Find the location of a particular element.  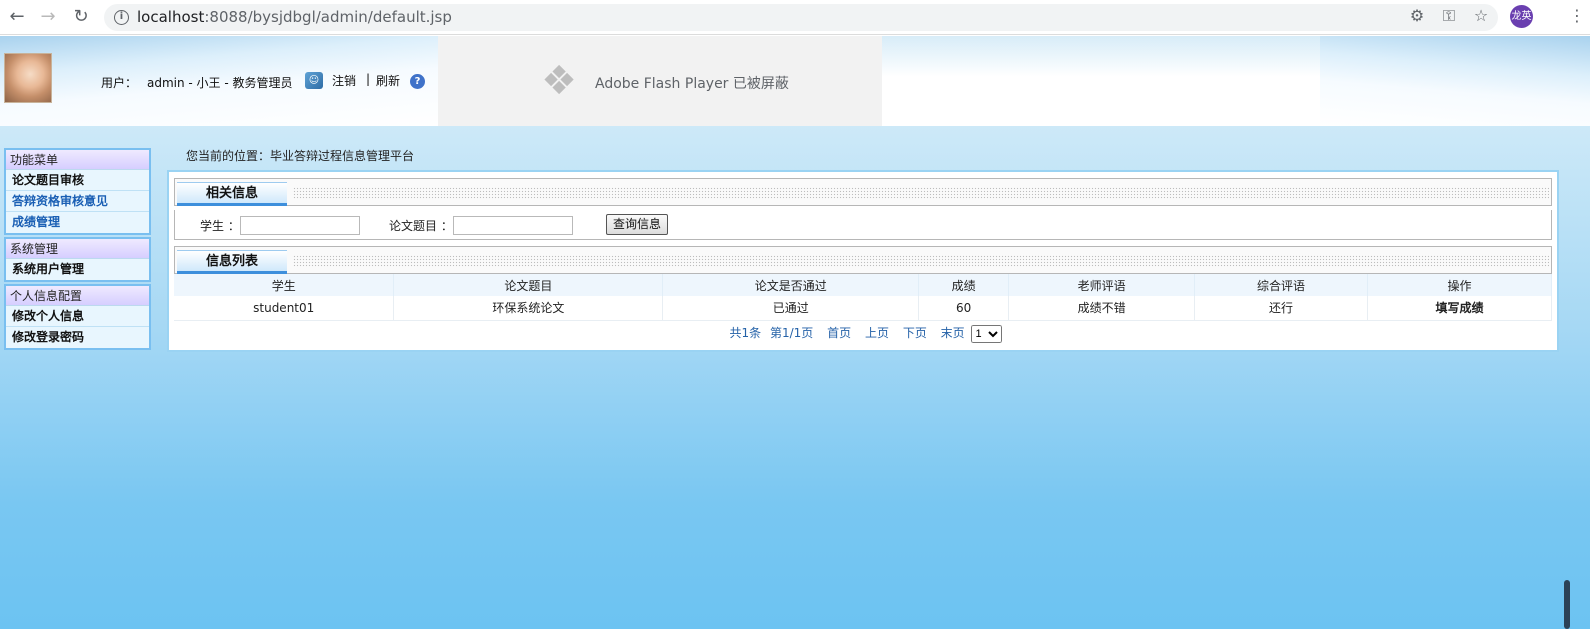

table-header-row: 学生 论文题目 论文是否通过 成绩 老师评语 综合评语 操作 is located at coordinates (863, 285).